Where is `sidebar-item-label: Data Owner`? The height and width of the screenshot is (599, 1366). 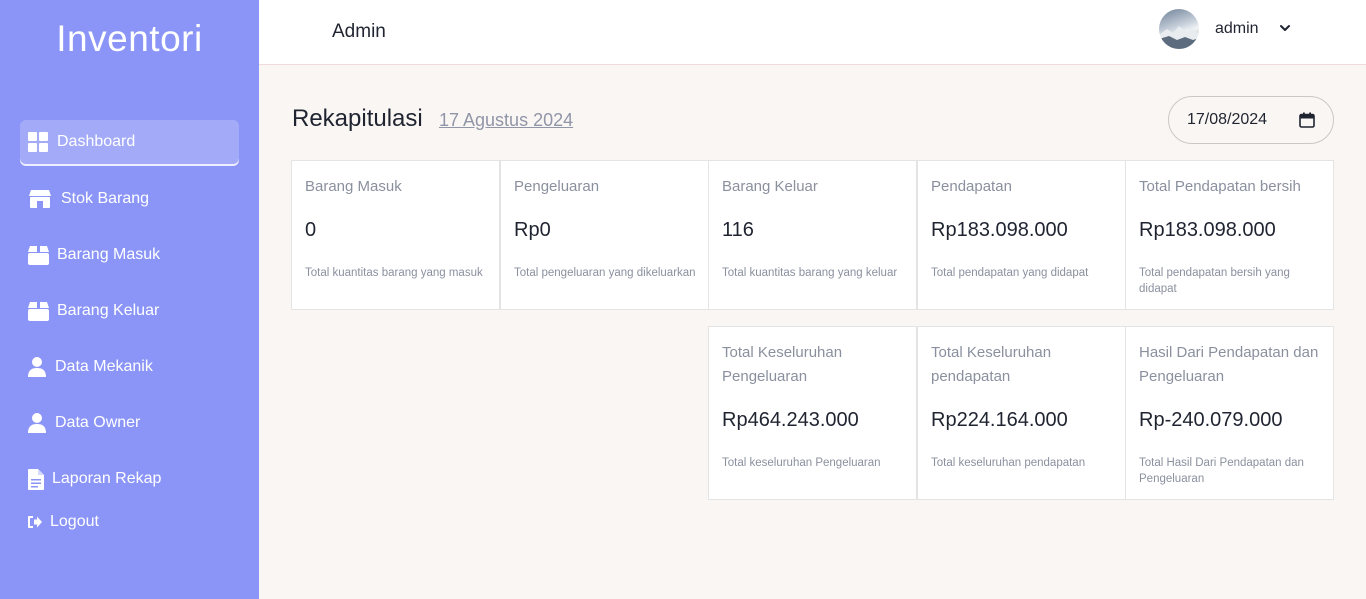
sidebar-item-label: Data Owner is located at coordinates (98, 422).